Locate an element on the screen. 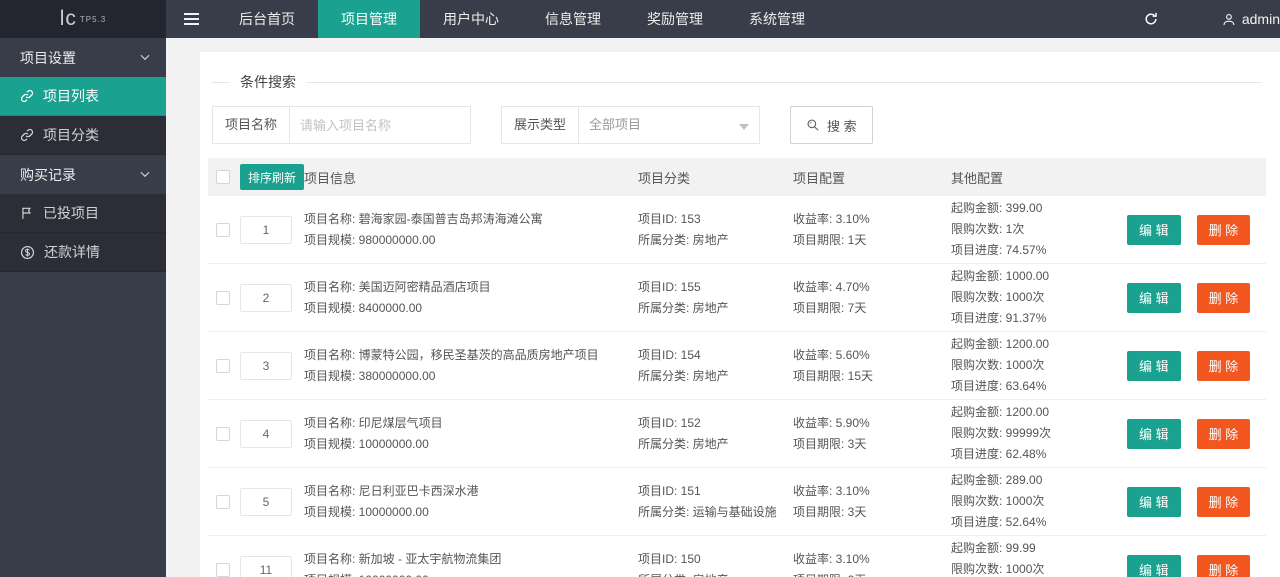 The width and height of the screenshot is (1280, 577). display-type-label: 展示类型 is located at coordinates (540, 125).